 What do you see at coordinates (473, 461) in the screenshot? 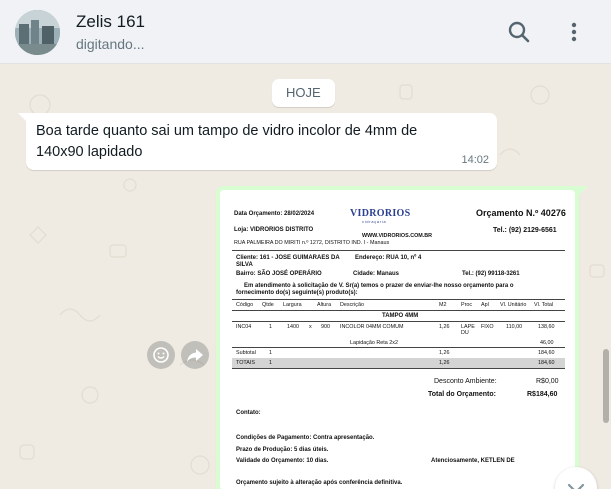
I see `signature: Atenciosamente, KETLEN DE` at bounding box center [473, 461].